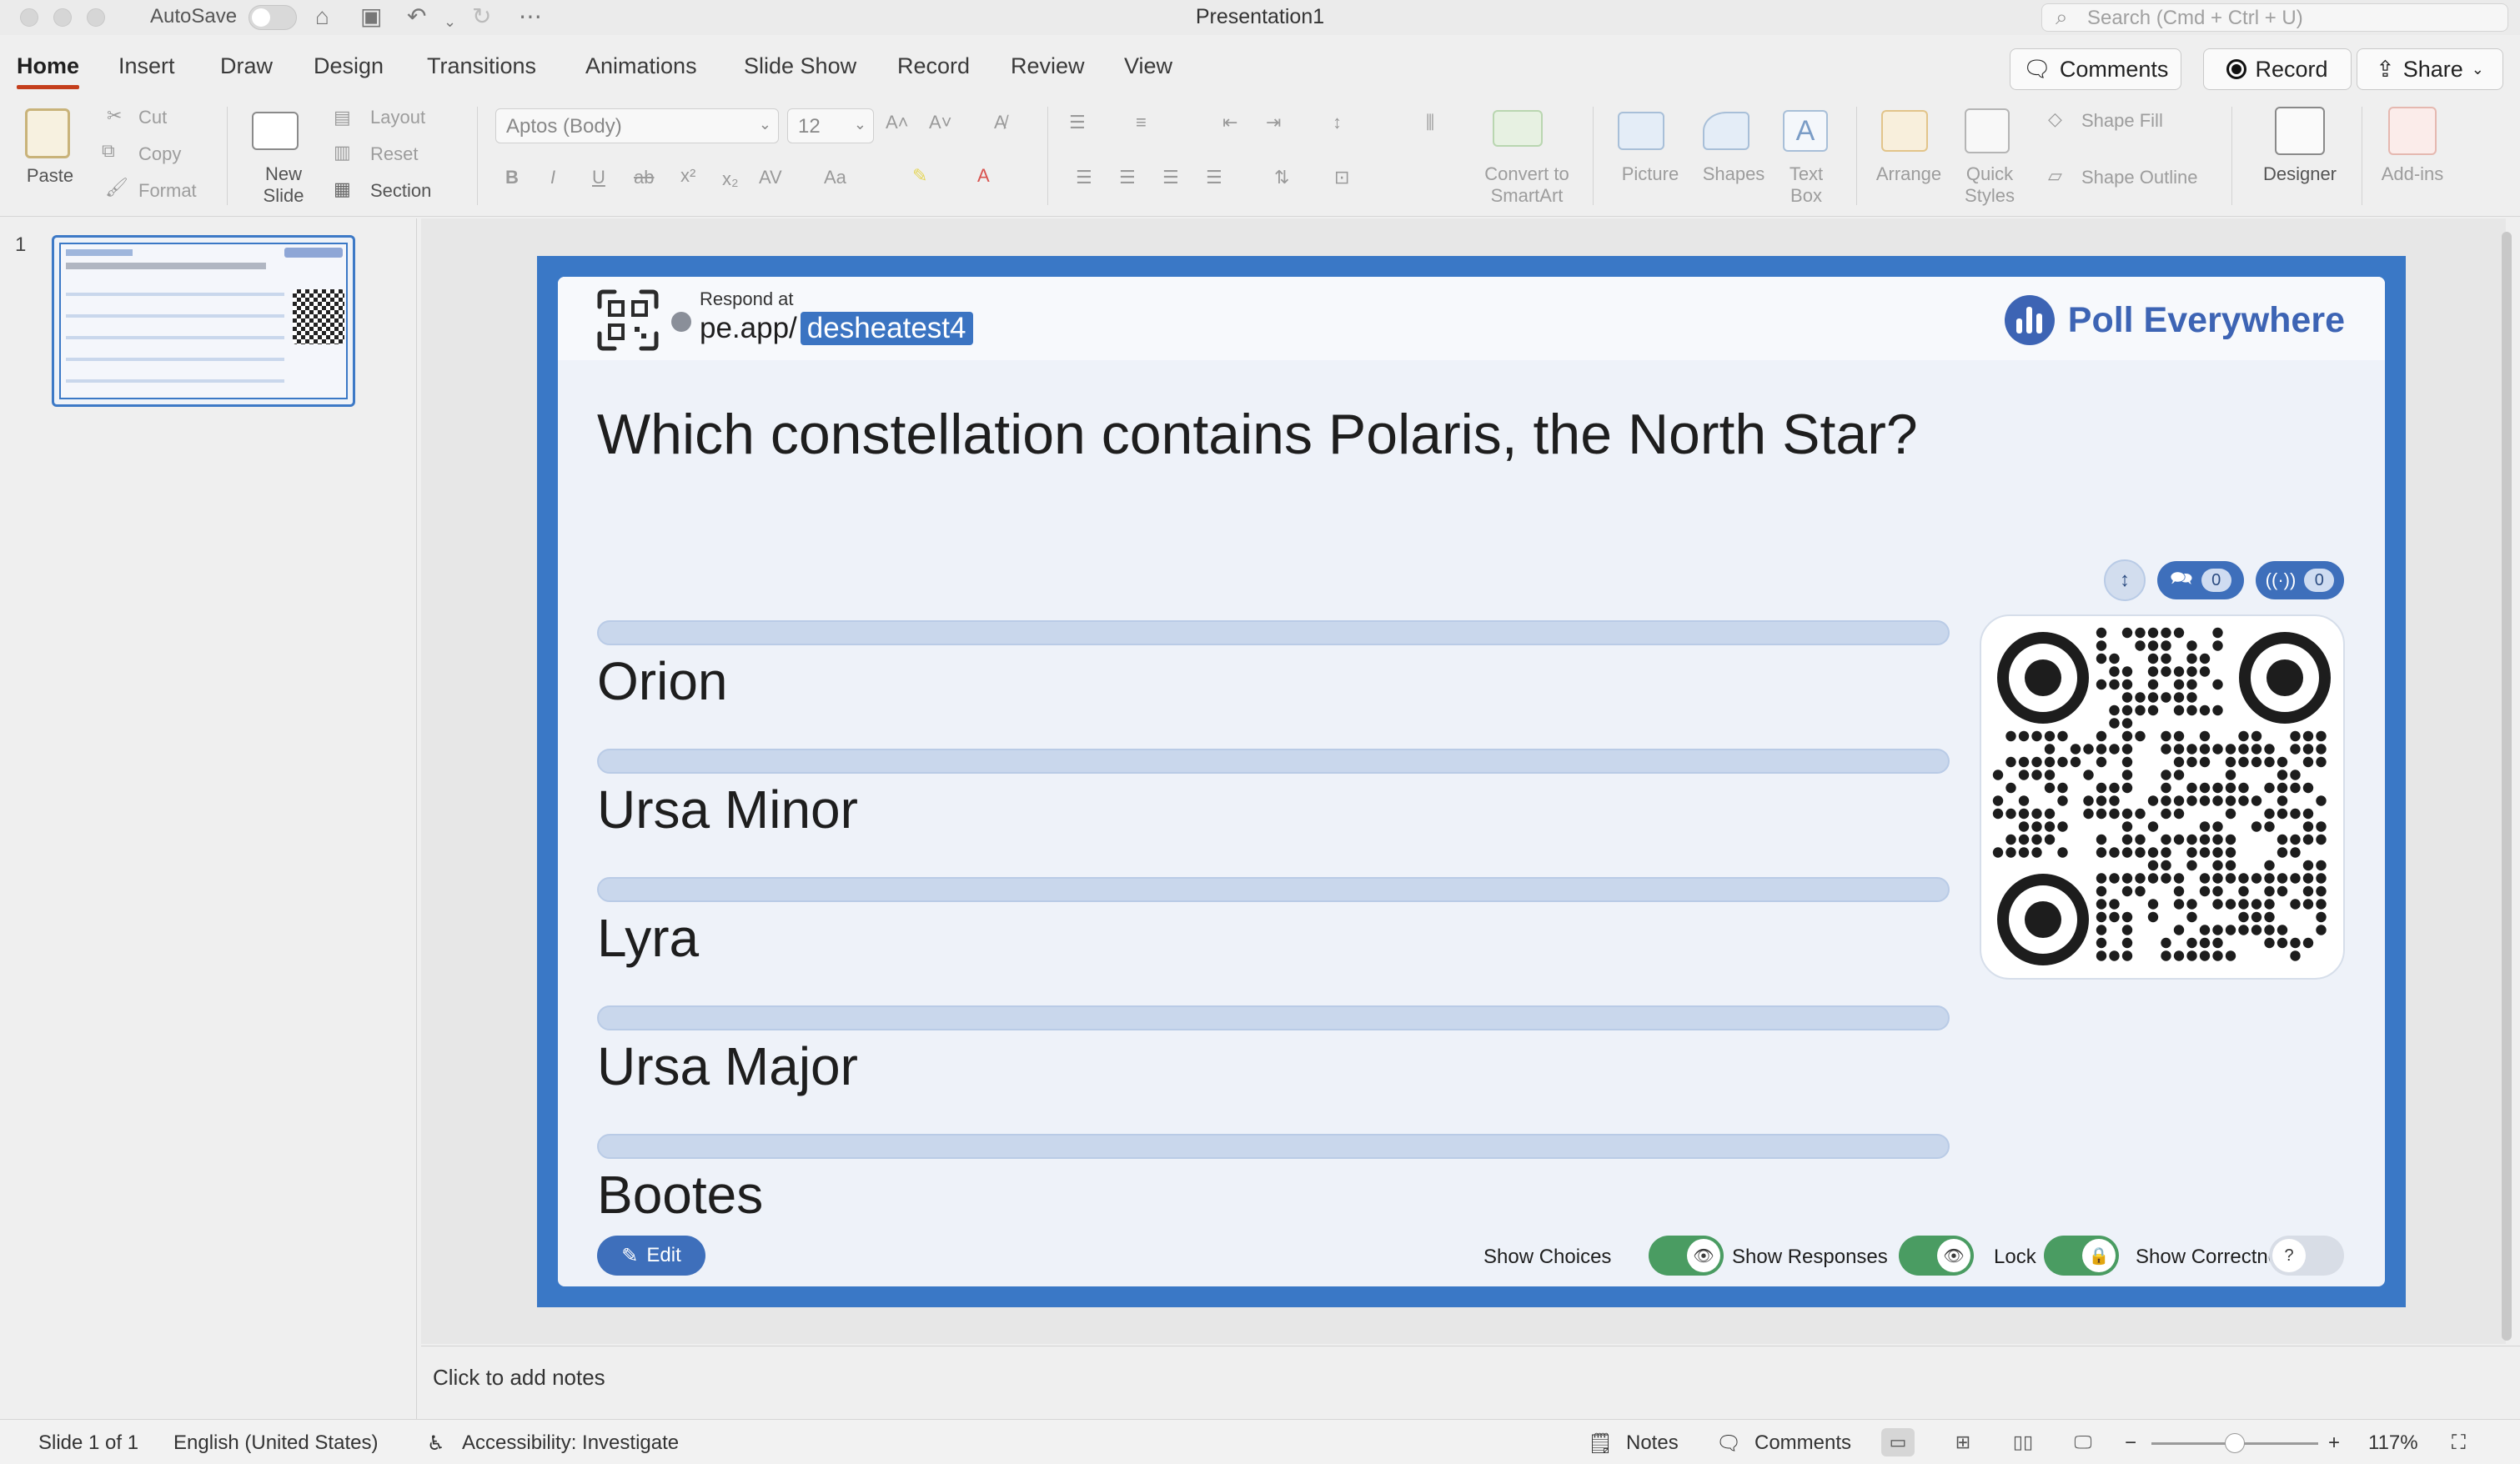  Describe the element at coordinates (1963, 1442) in the screenshot. I see `slide-sorter-icon: ⊞` at that location.